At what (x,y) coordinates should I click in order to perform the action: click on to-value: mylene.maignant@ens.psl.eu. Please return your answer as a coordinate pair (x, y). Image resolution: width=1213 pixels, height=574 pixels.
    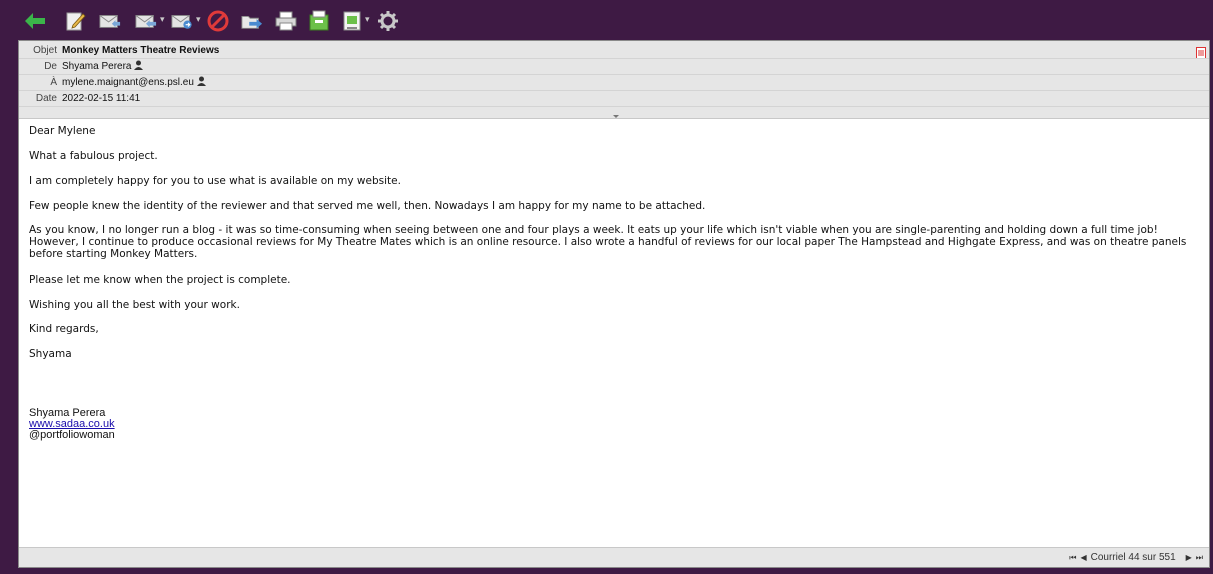
    Looking at the image, I should click on (128, 82).